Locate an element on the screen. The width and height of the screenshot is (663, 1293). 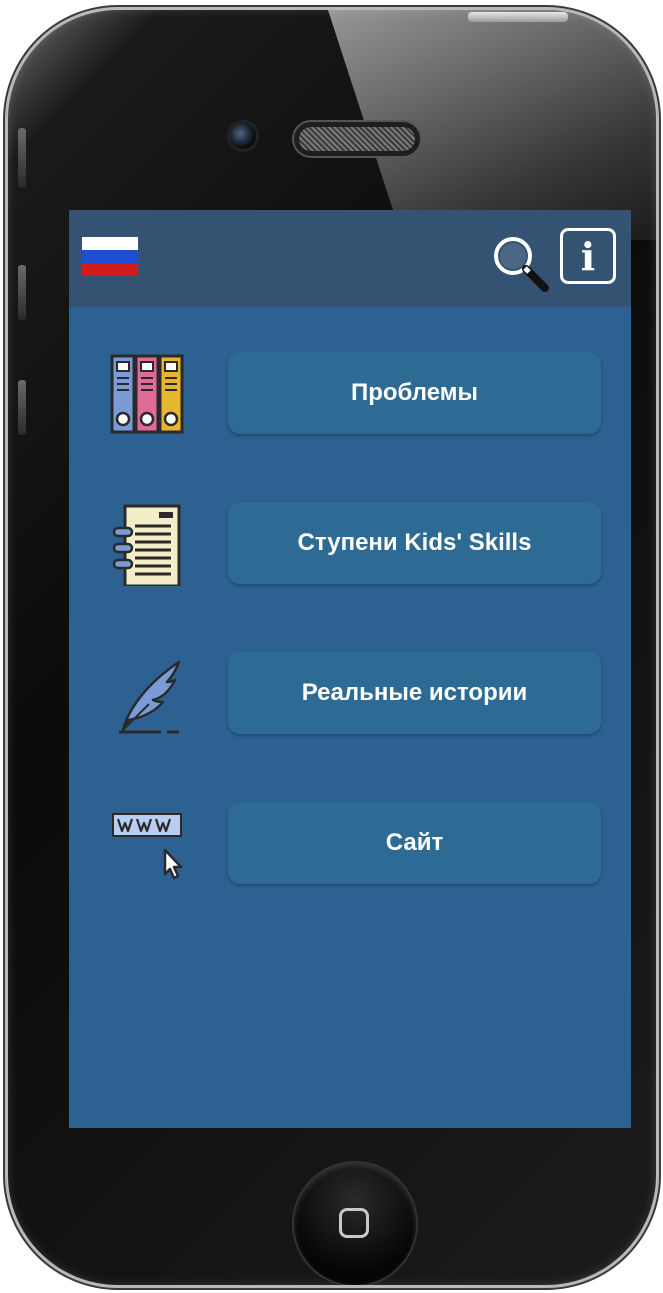
quill-icon is located at coordinates (150, 697).